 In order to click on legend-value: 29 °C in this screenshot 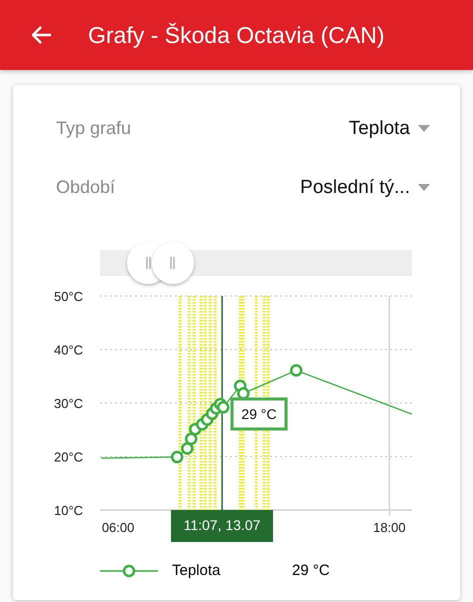, I will do `click(311, 570)`.